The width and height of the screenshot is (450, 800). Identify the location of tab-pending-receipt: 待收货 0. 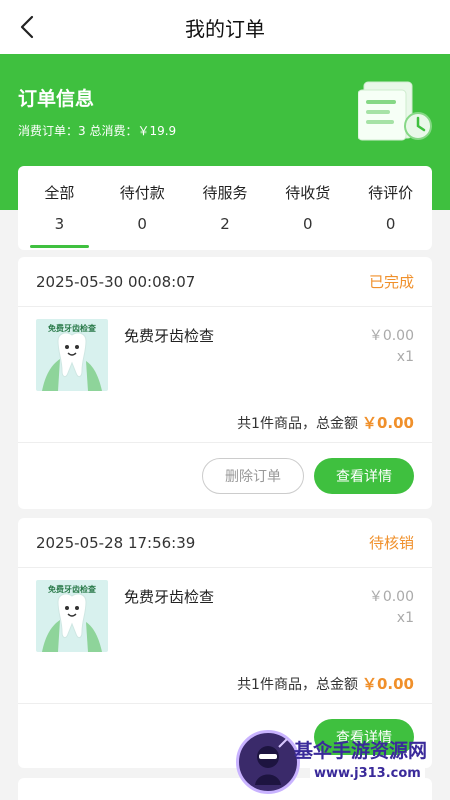
(307, 208).